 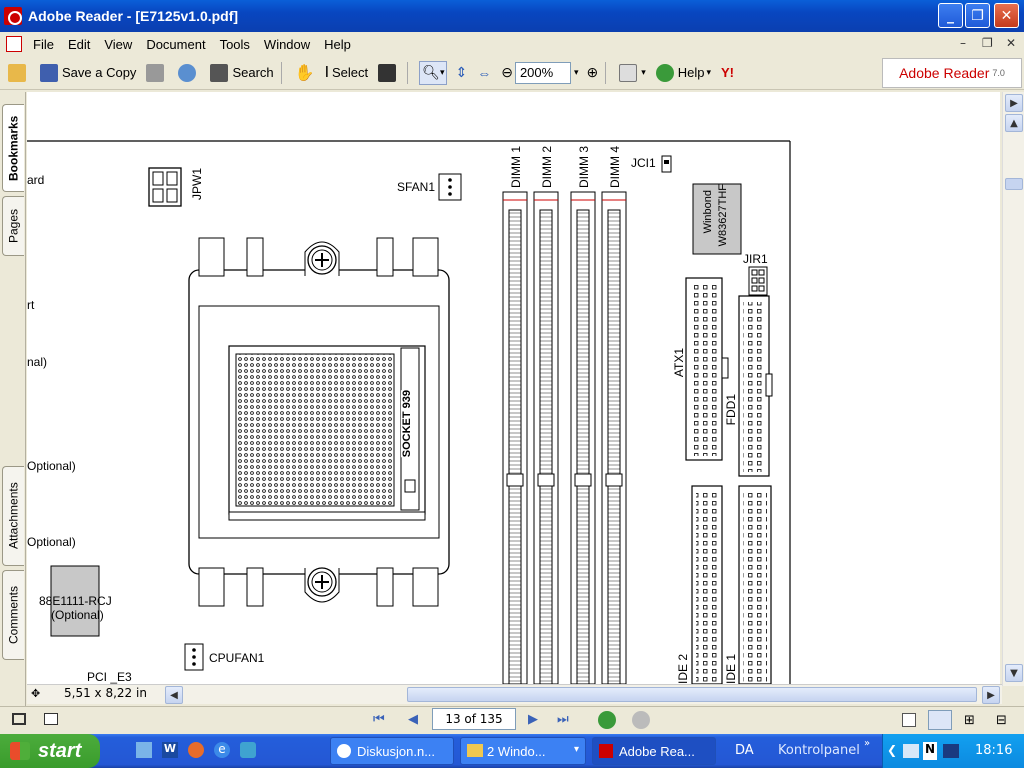 I want to click on scroll-left-button: ◀, so click(x=174, y=695).